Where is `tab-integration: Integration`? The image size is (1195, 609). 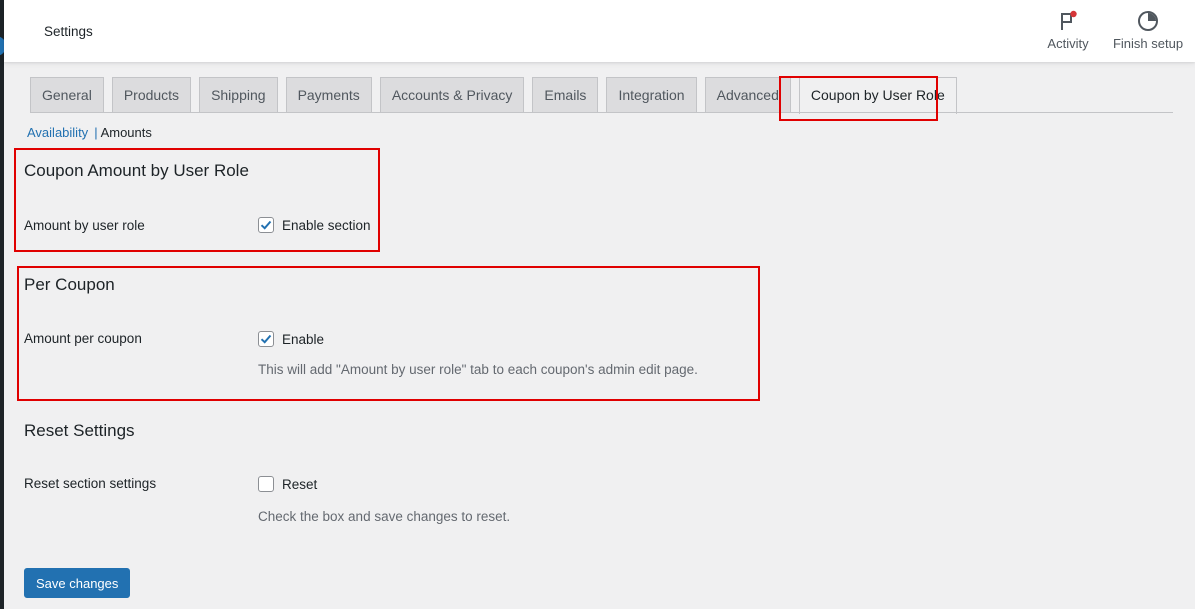 tab-integration: Integration is located at coordinates (651, 95).